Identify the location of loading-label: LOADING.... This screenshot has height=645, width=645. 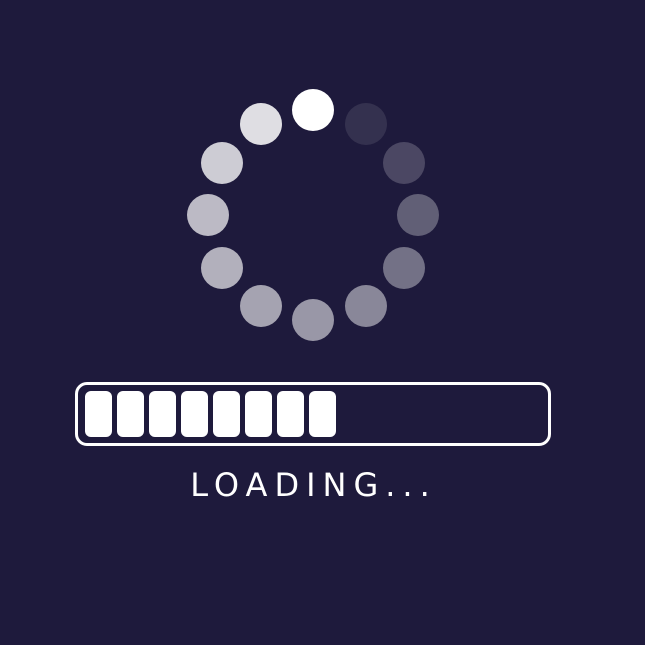
(313, 485).